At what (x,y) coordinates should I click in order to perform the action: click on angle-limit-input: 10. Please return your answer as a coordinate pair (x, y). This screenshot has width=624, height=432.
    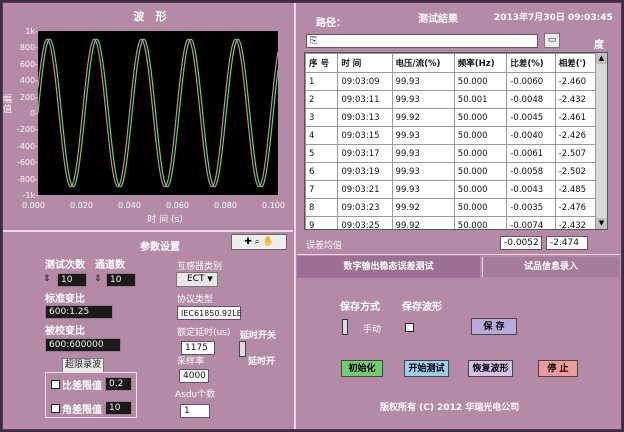
    Looking at the image, I should click on (118, 408).